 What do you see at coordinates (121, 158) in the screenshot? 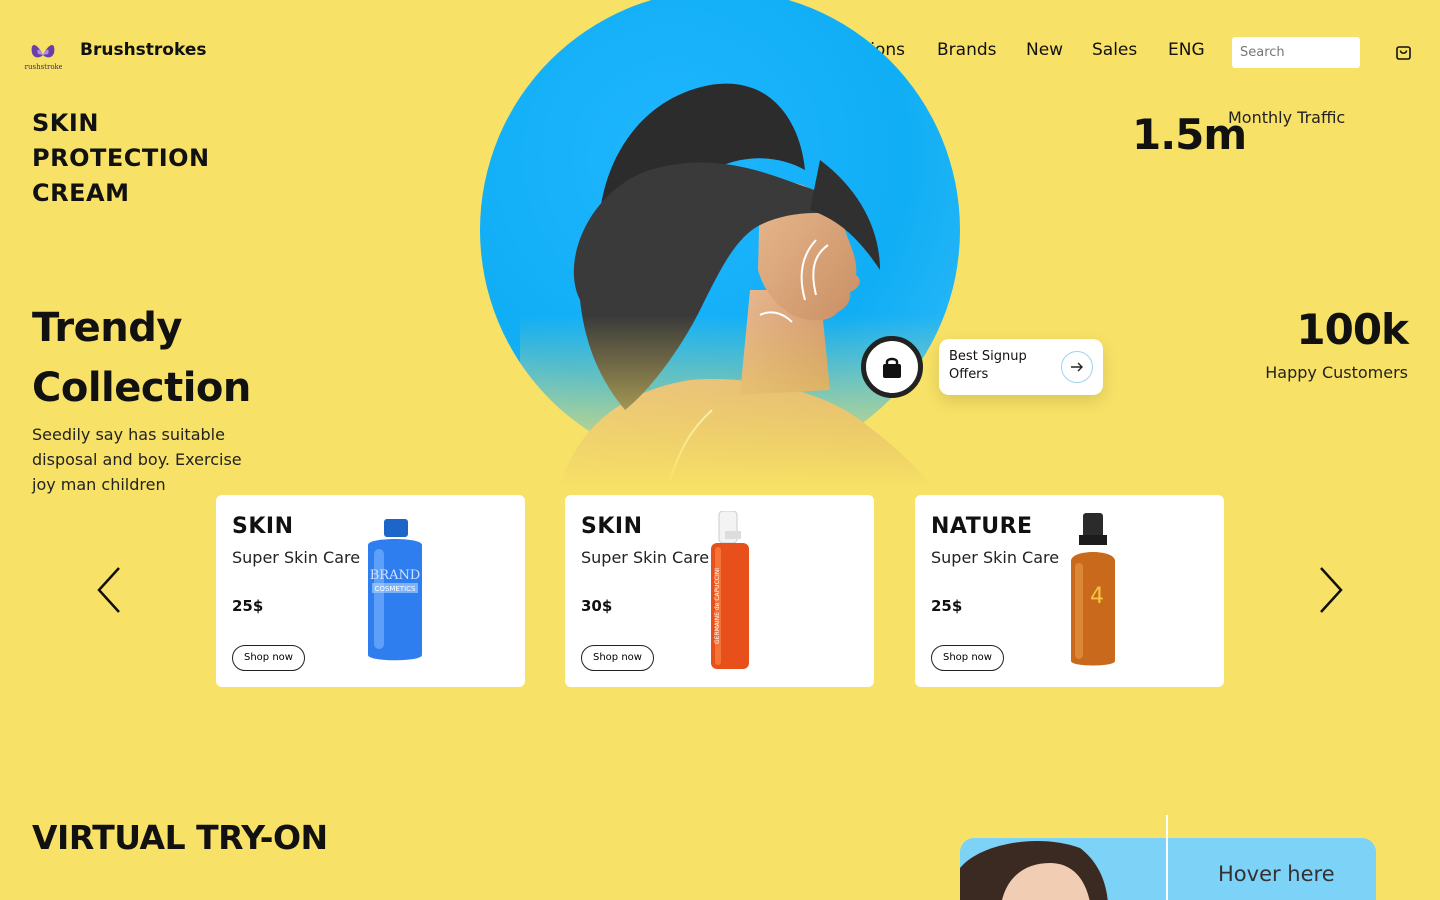
I see `tagline-line-2: PROTECTION` at bounding box center [121, 158].